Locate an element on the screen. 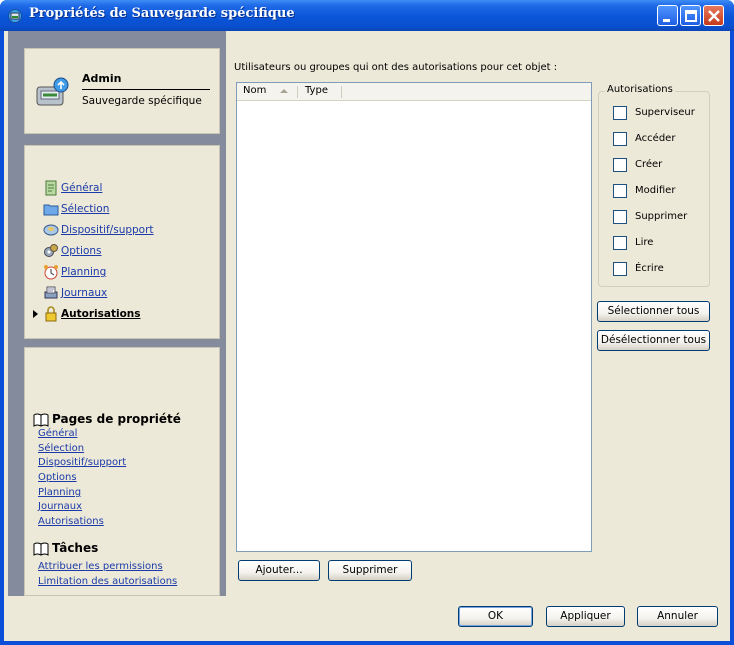  property-pages-title: Pages de propriété is located at coordinates (116, 419).